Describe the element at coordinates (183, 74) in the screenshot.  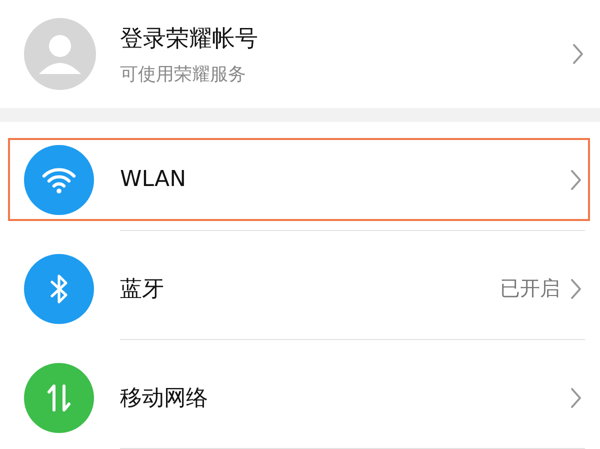
I see `account-subtitle: 可使用荣耀服务` at that location.